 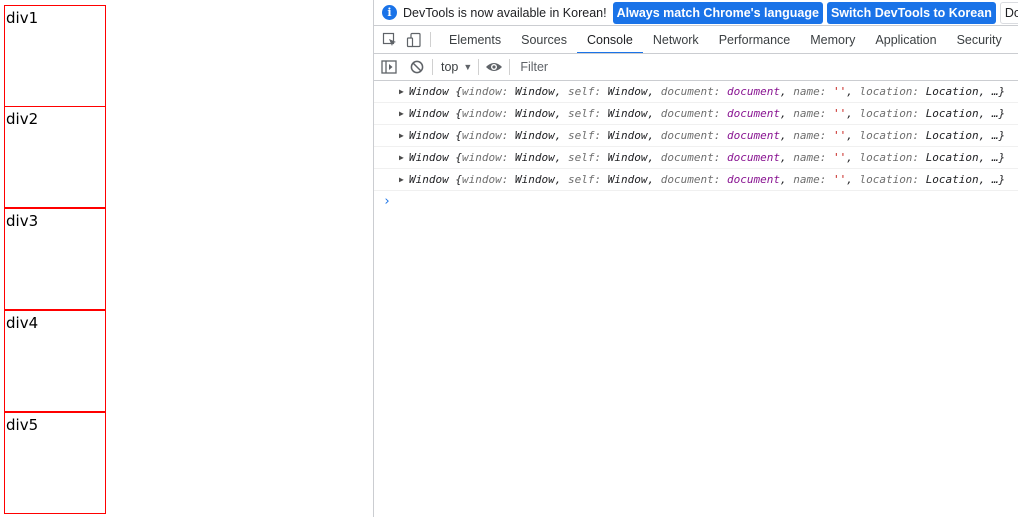 What do you see at coordinates (911, 12) in the screenshot?
I see `switch-to-korean-button: Switch DevTools to Korean` at bounding box center [911, 12].